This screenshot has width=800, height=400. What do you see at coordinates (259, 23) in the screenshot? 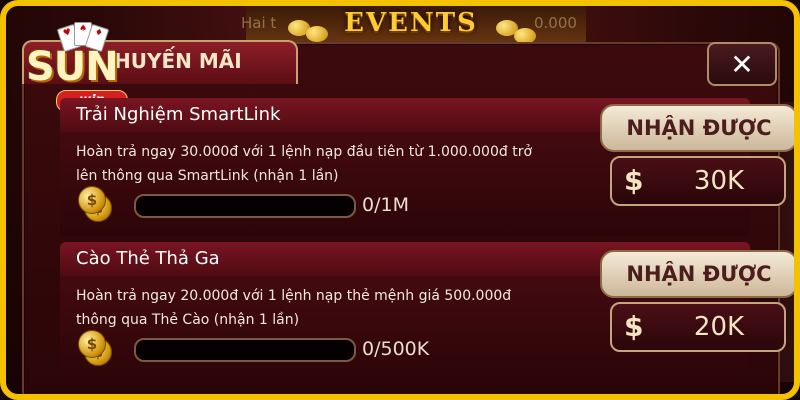
I see `background-text-left: Hai t` at bounding box center [259, 23].